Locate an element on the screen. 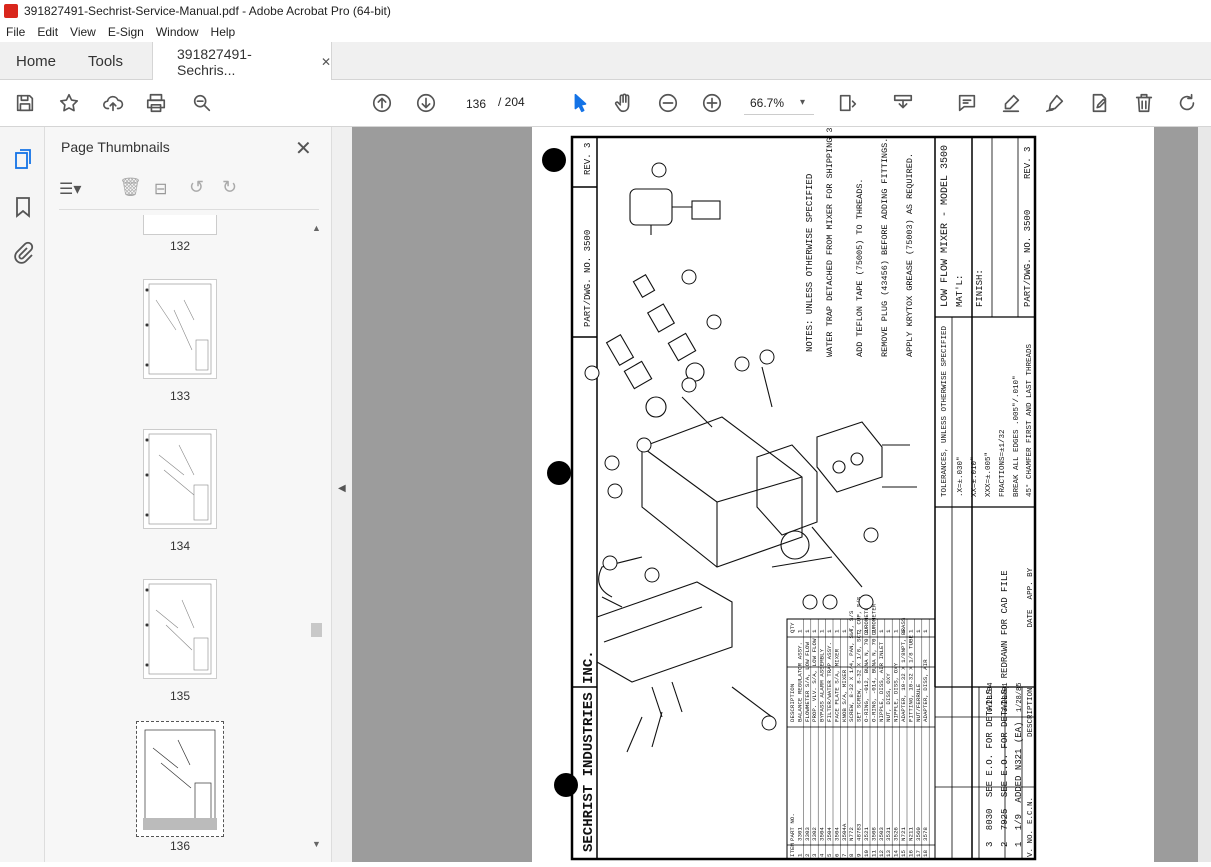 The height and width of the screenshot is (867, 1211). undo-icon: ↺ is located at coordinates (196, 187).